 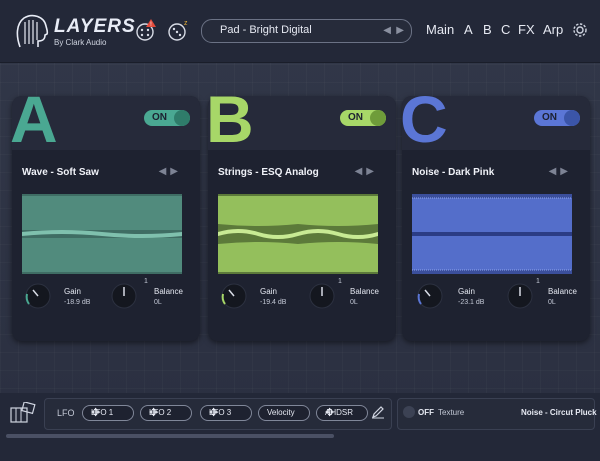 What do you see at coordinates (378, 118) in the screenshot?
I see `layer-b-toggle-knob` at bounding box center [378, 118].